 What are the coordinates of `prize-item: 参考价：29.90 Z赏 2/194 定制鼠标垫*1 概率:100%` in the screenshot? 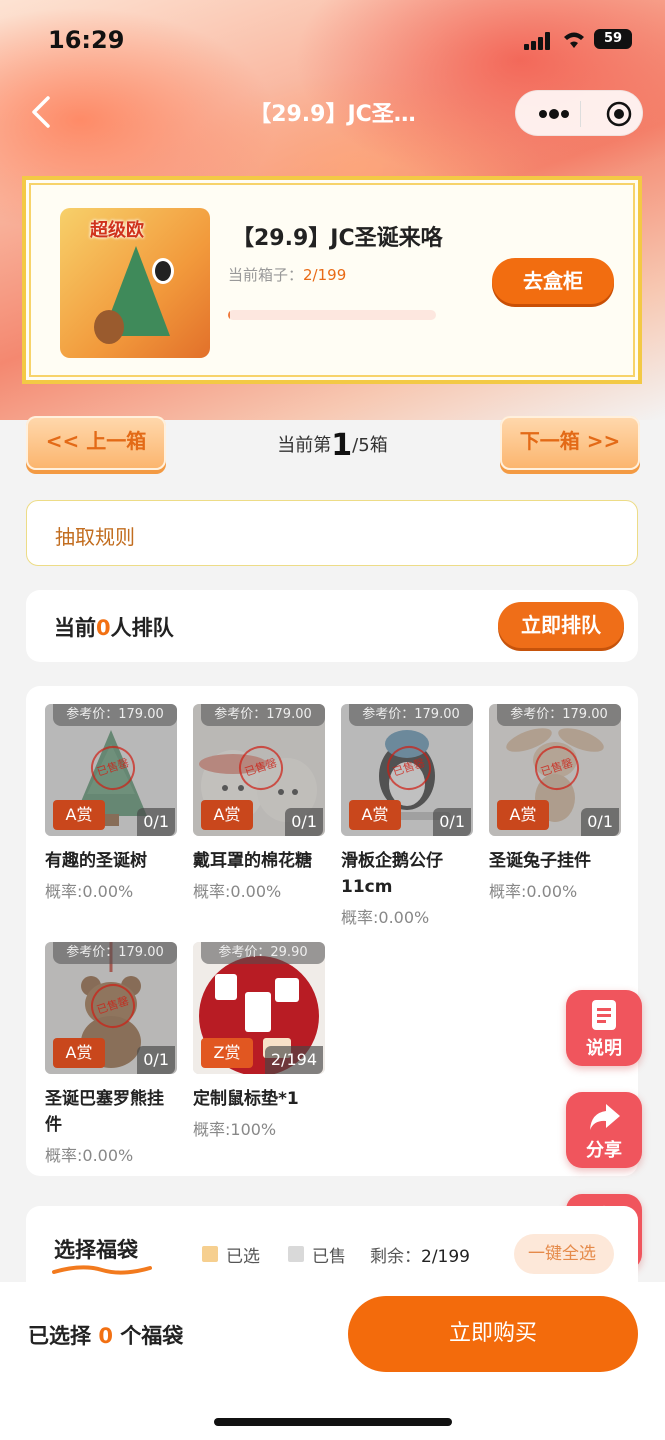 It's located at (260, 1041).